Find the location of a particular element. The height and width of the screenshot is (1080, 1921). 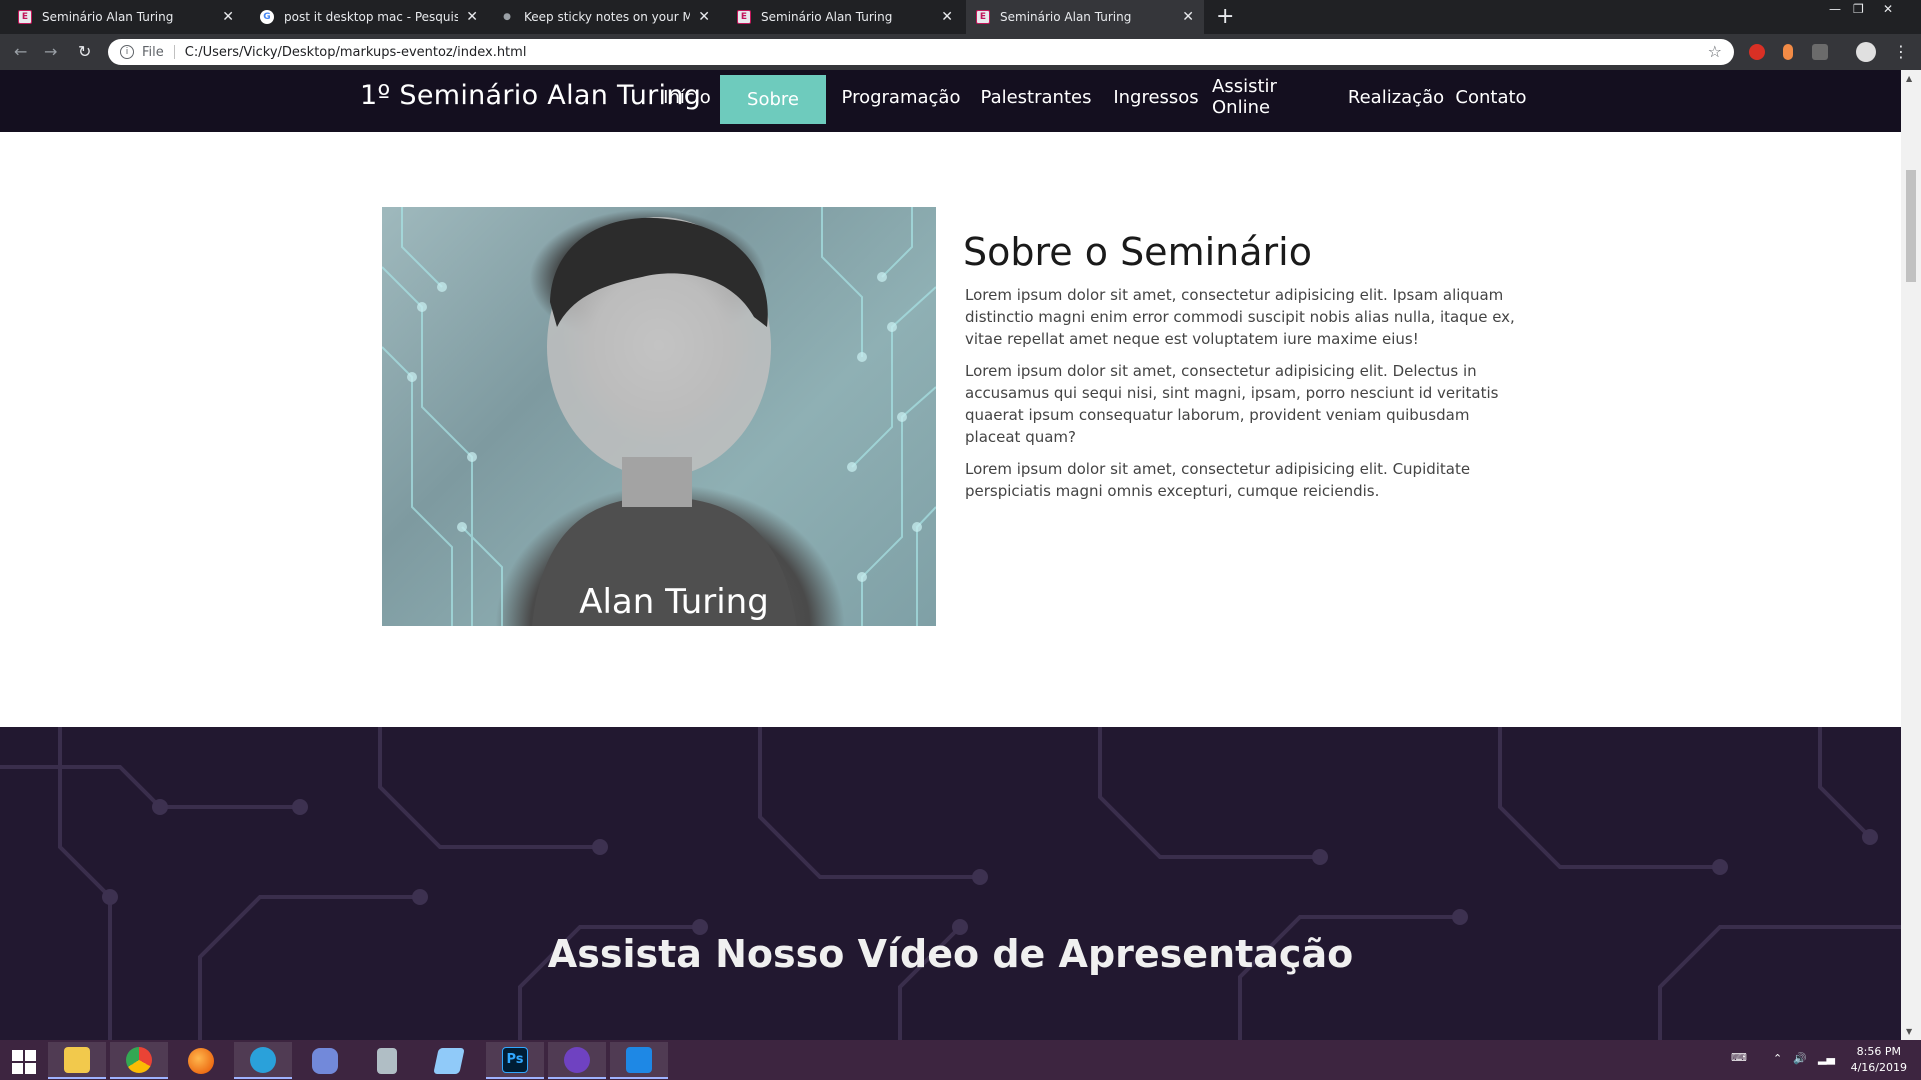

keyboard-icon: ⌨ is located at coordinates (1739, 1057).